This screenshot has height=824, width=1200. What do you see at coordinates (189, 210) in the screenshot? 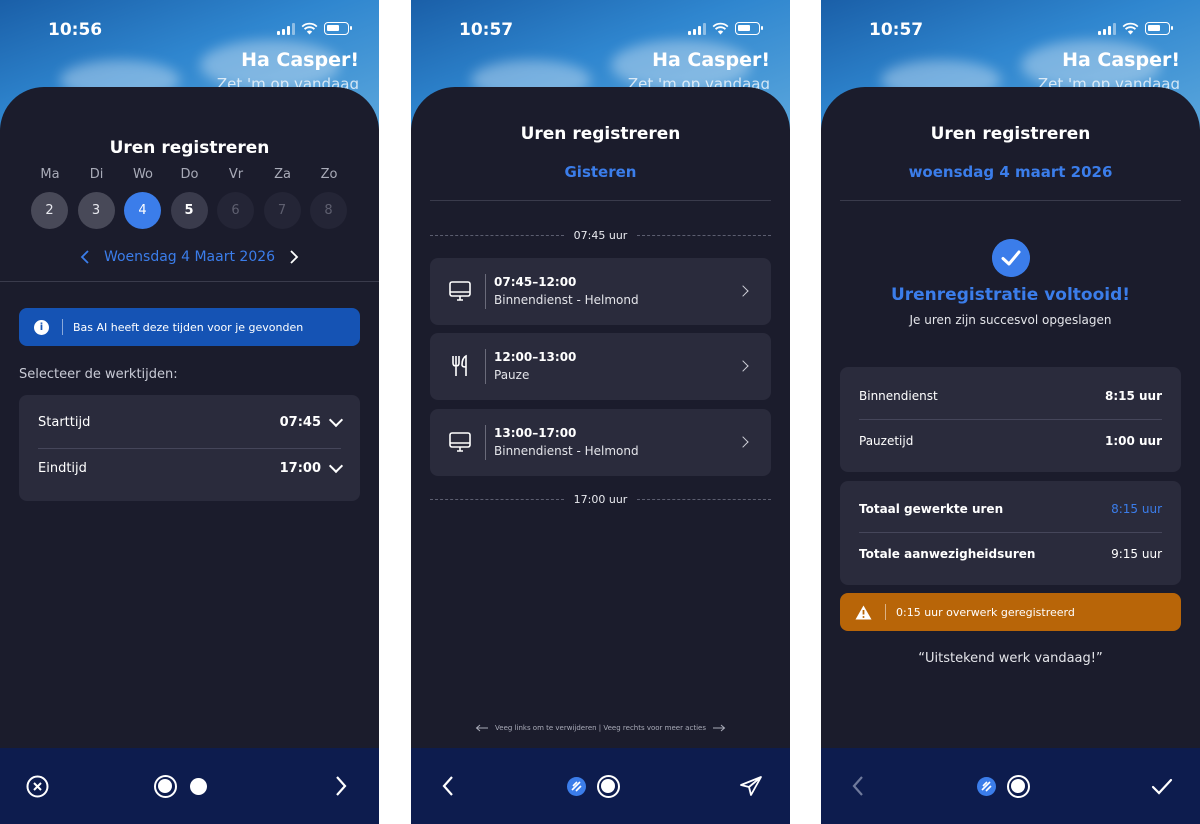
I see `day-number-today: 5` at bounding box center [189, 210].